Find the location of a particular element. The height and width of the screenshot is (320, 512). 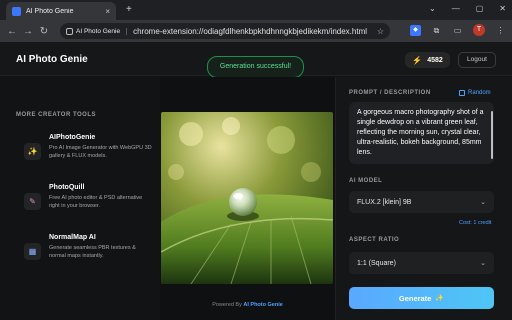

aspect-value: 1:1 (Square) is located at coordinates (376, 263).